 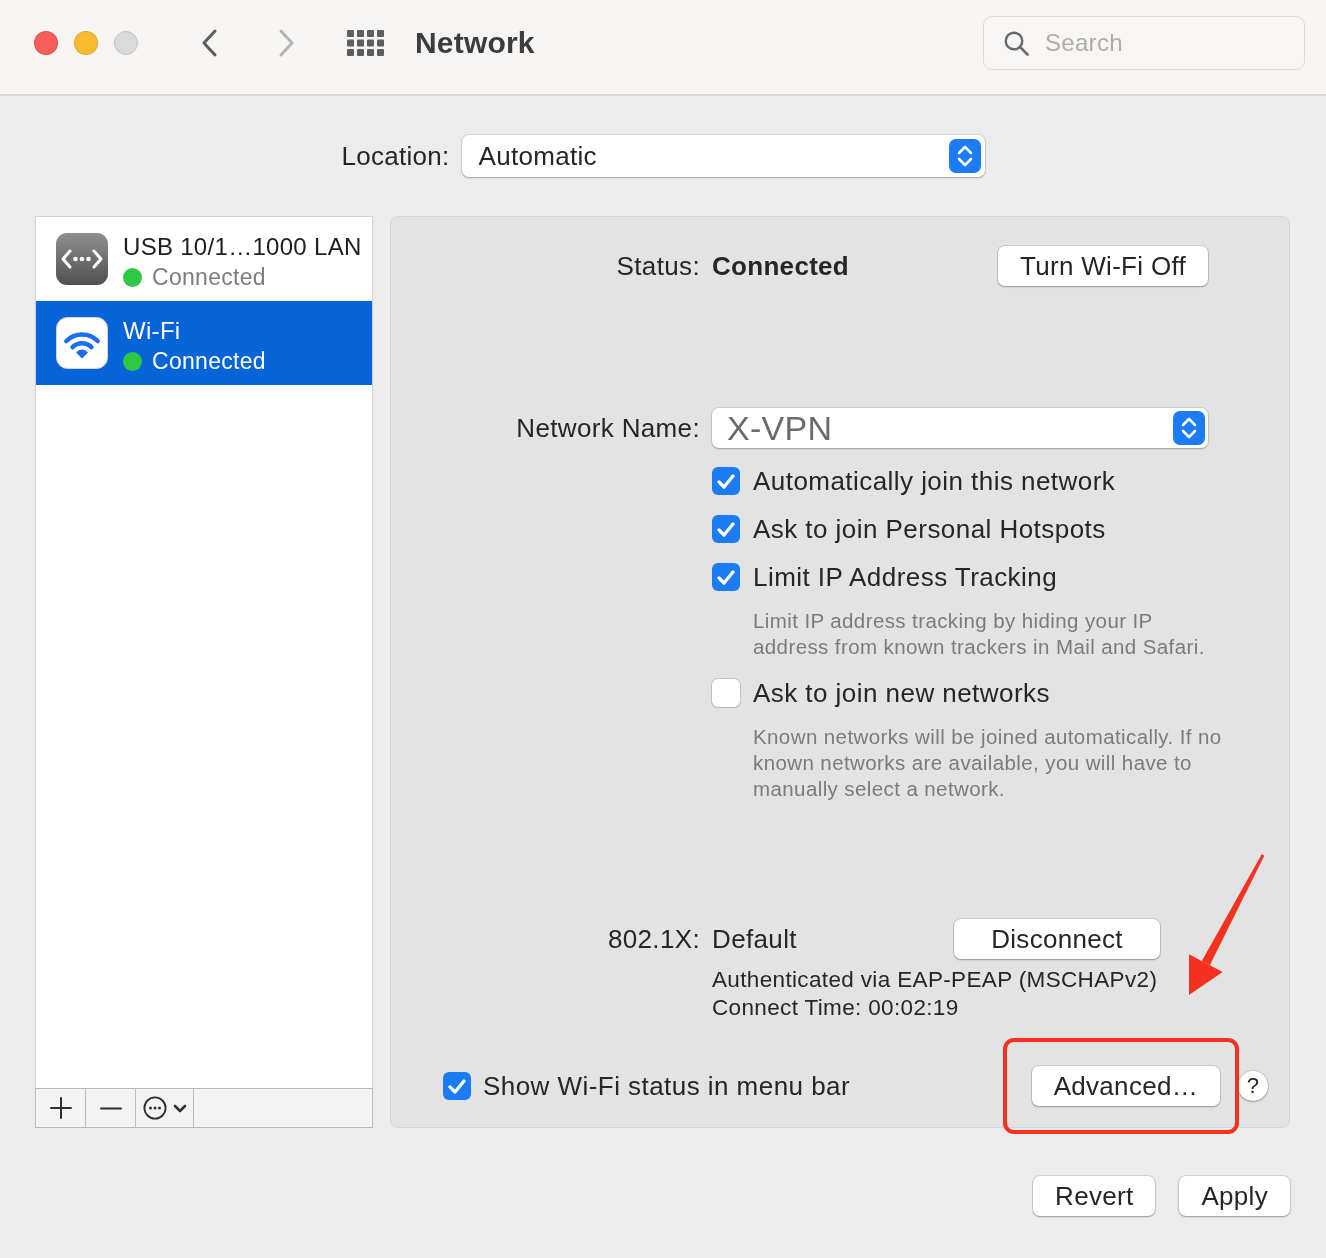 I want to click on location-dropdown: Automatic, so click(x=723, y=156).